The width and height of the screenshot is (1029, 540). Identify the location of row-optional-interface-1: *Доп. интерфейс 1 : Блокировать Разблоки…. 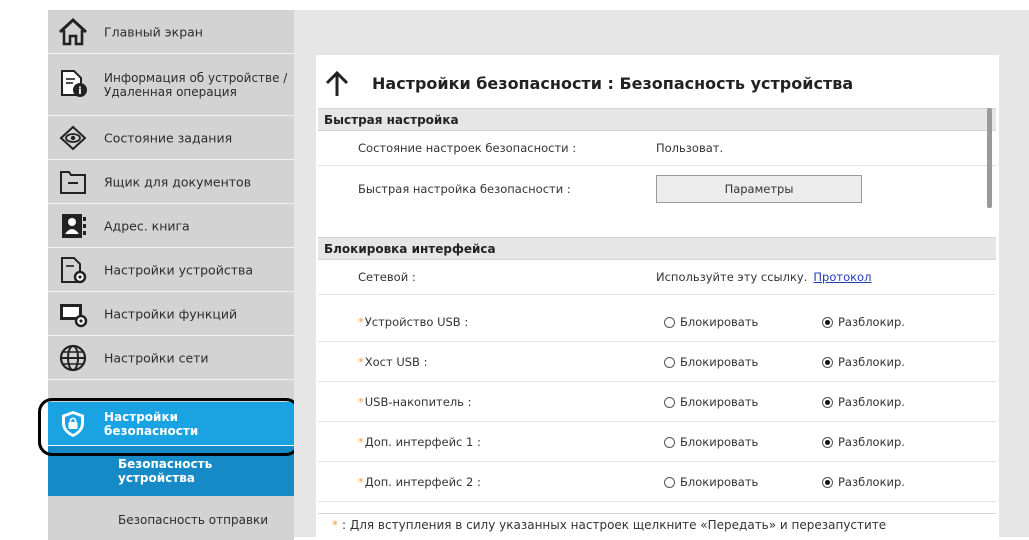
(657, 442).